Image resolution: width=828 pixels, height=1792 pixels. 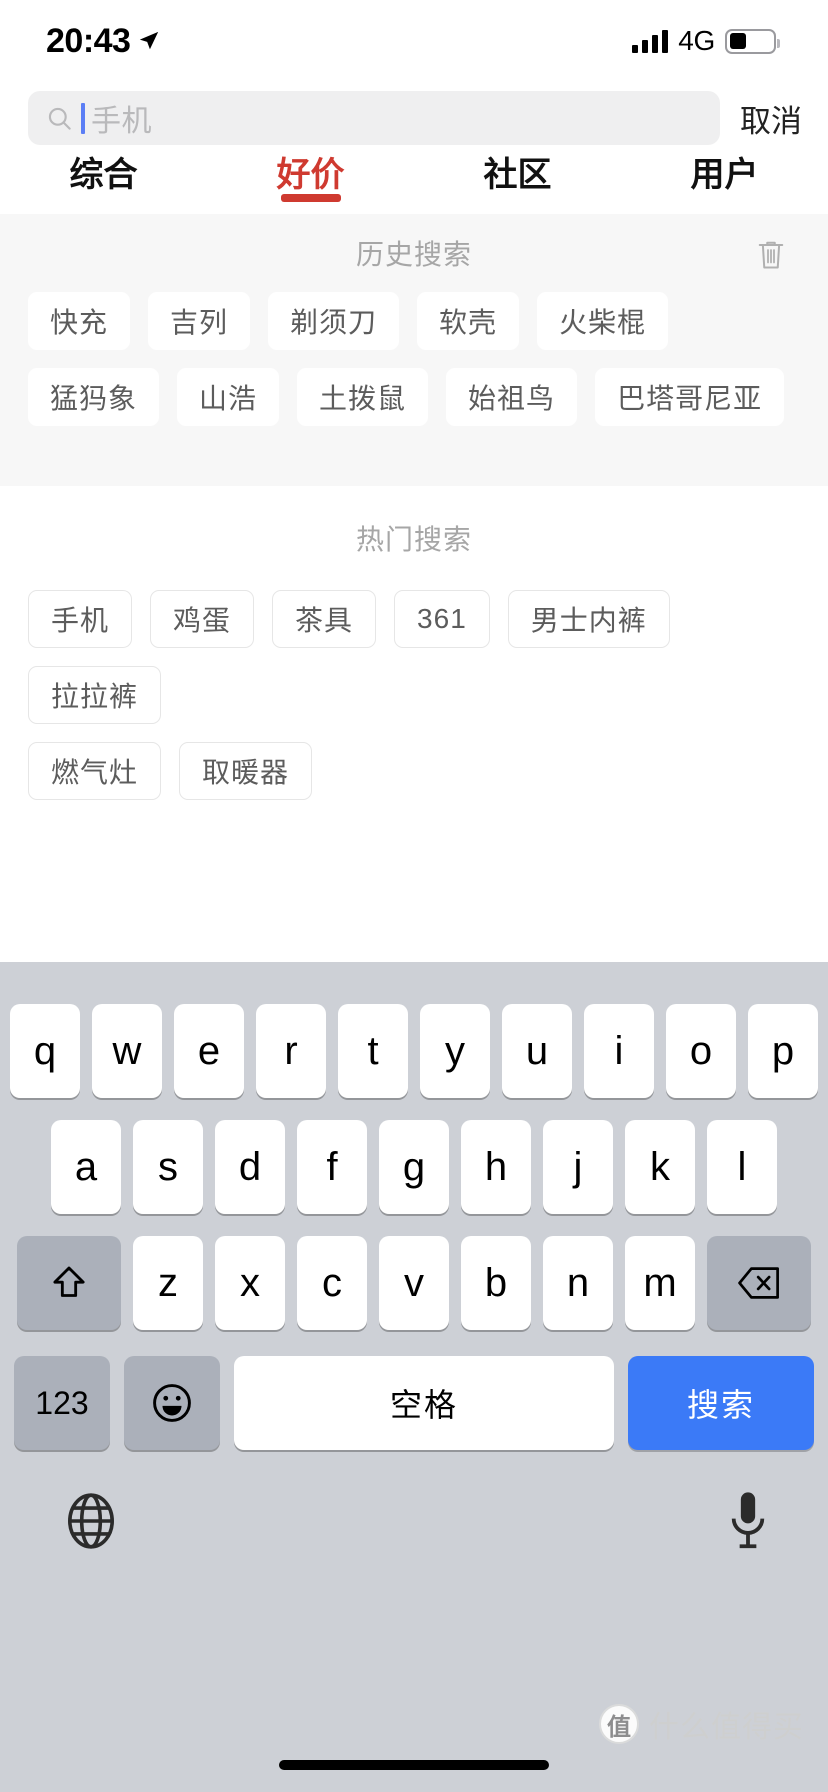 What do you see at coordinates (726, 1727) in the screenshot?
I see `watermark-text: 什么值得买` at bounding box center [726, 1727].